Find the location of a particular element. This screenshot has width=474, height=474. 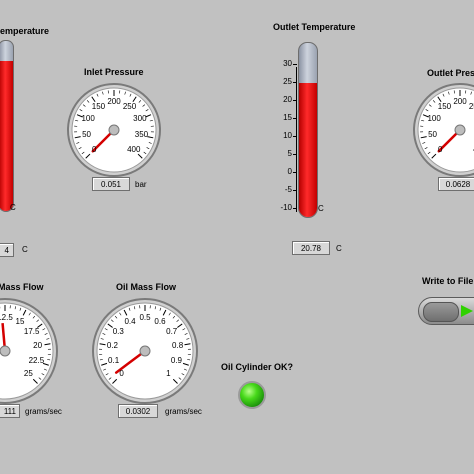

outlet-temperature-tick-label: 5 is located at coordinates (289, 153).